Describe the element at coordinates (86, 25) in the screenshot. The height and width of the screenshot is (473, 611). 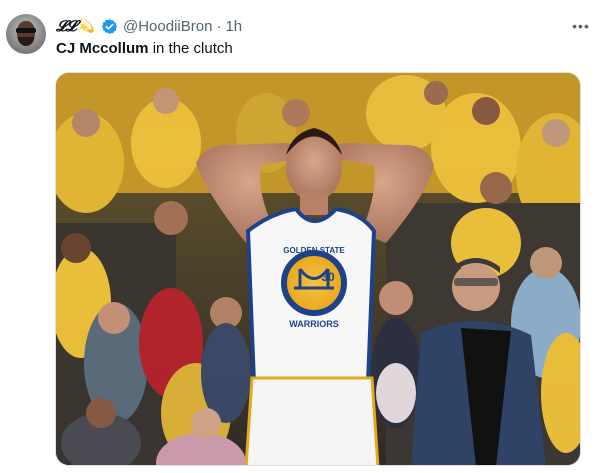
I see `author-emoji: 💫` at that location.